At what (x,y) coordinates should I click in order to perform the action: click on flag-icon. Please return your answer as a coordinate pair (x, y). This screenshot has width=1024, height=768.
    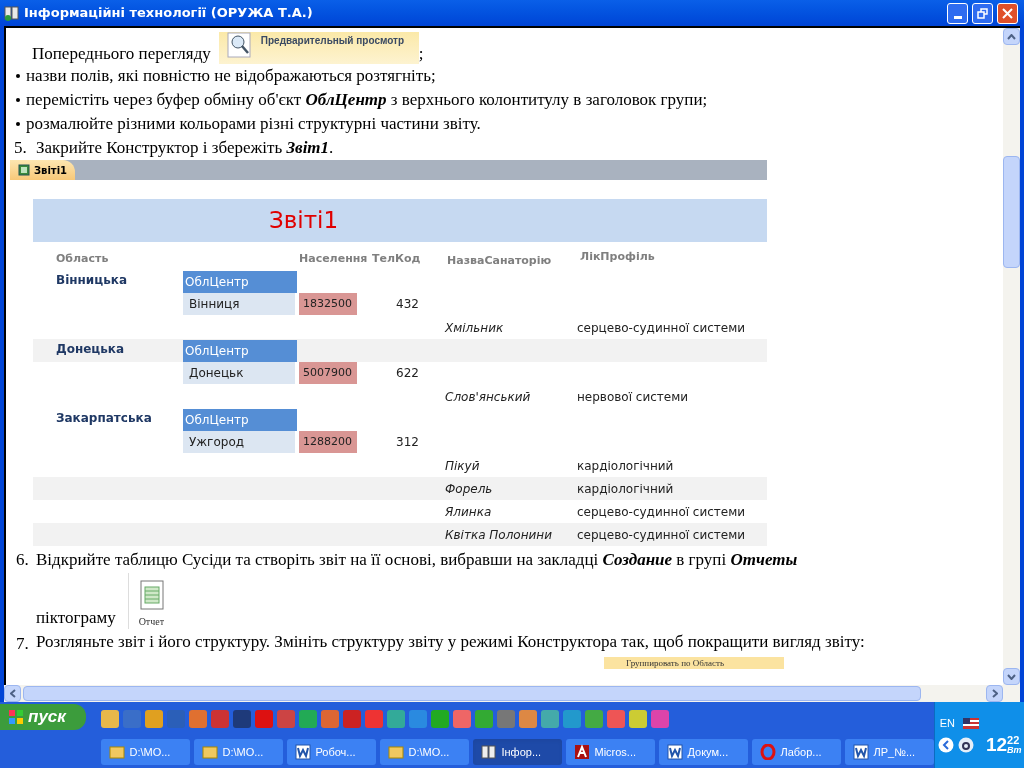
    Looking at the image, I should click on (971, 723).